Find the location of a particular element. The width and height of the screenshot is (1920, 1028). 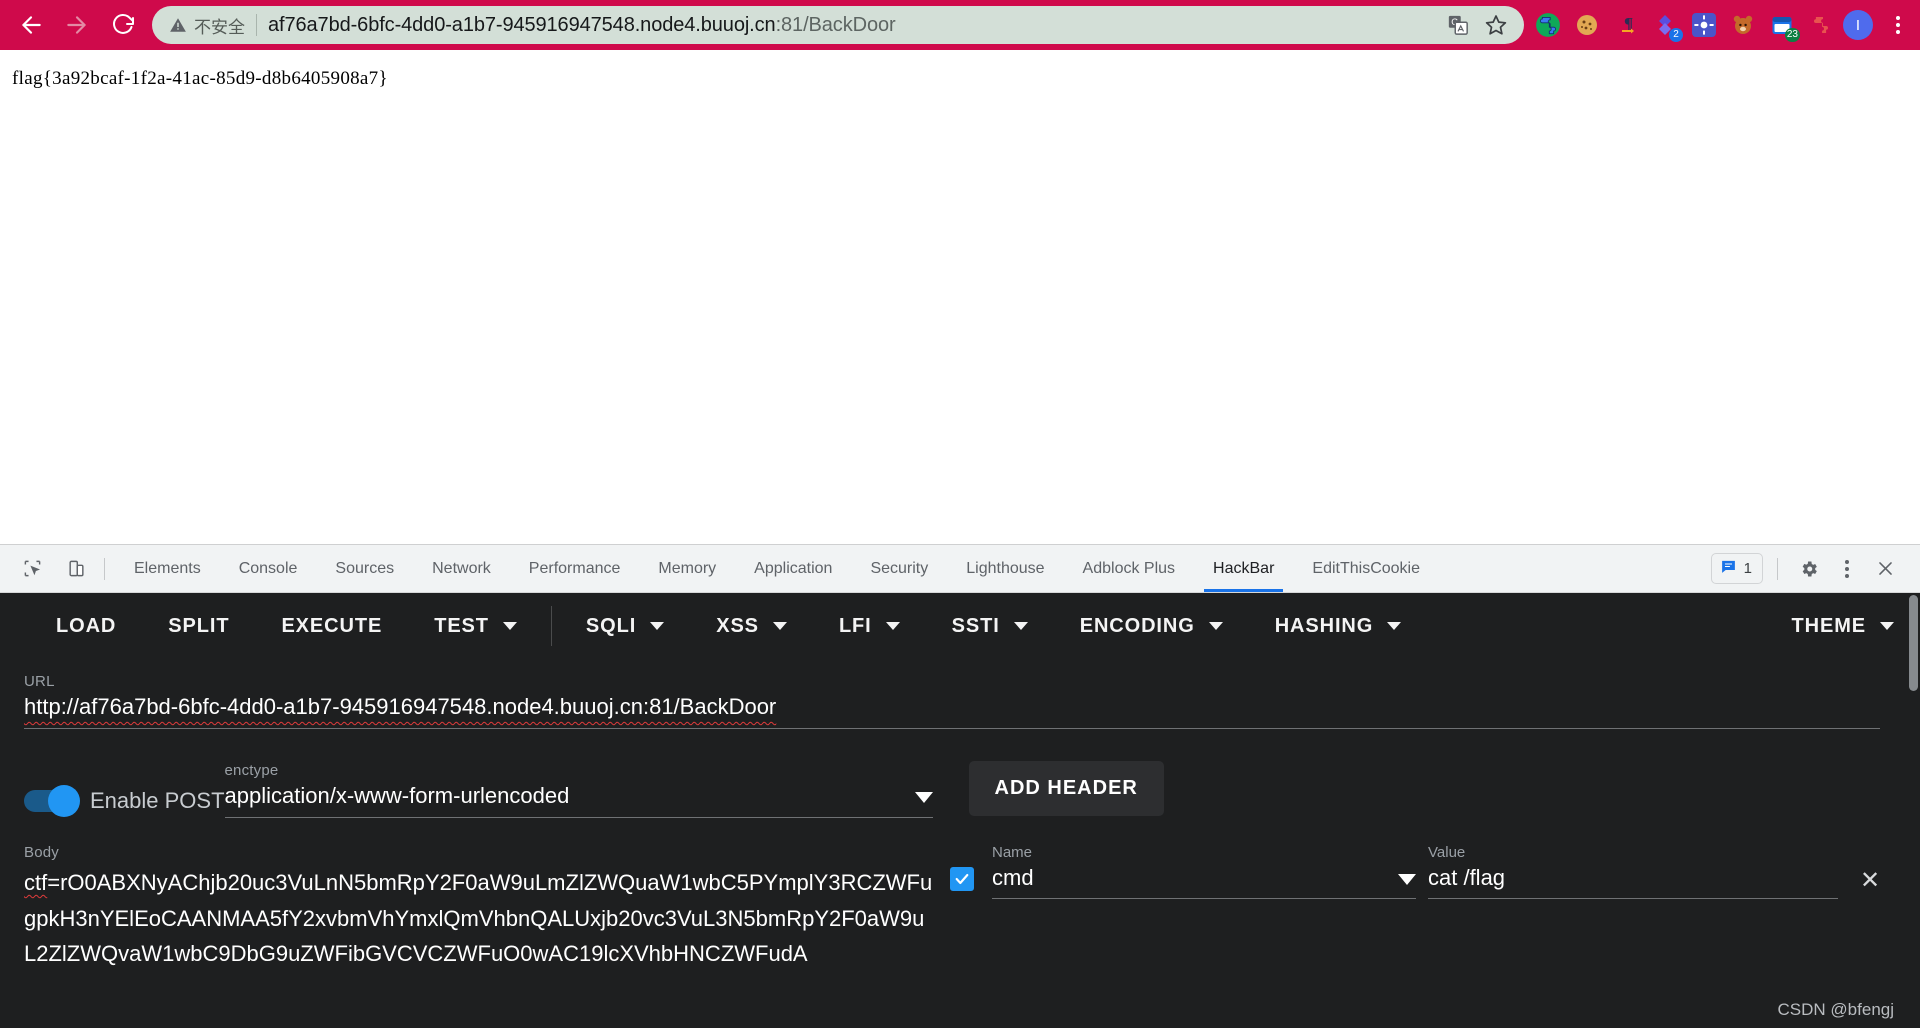

header-row: Name cmd Value cat /flag ✕ is located at coordinates (1423, 871).